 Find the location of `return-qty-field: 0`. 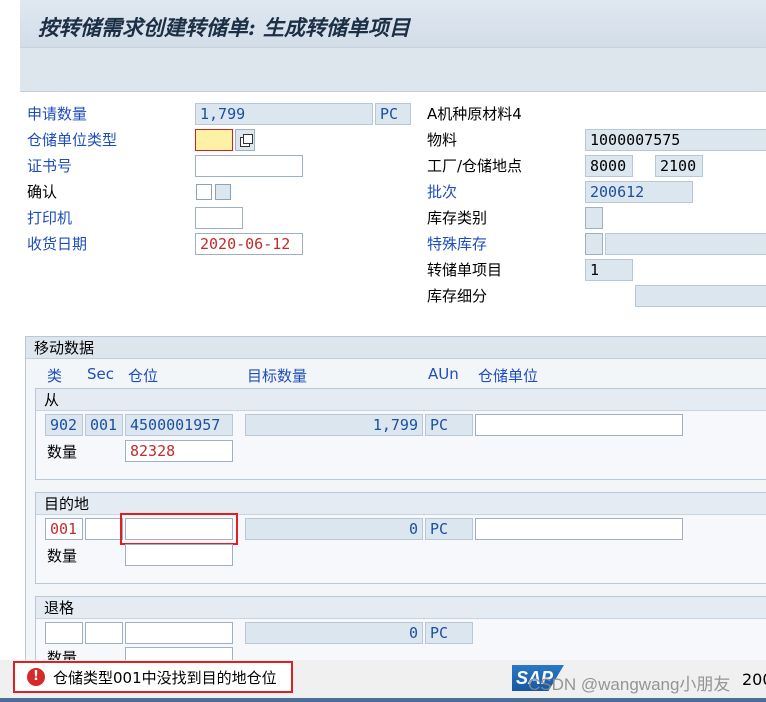

return-qty-field: 0 is located at coordinates (334, 633).